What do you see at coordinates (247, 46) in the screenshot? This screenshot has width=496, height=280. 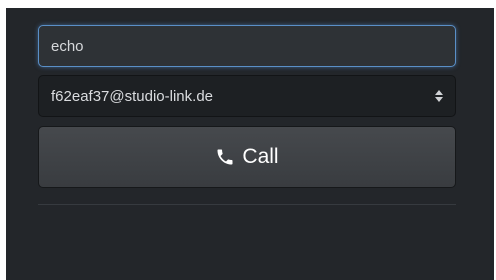 I see `call-target-input` at bounding box center [247, 46].